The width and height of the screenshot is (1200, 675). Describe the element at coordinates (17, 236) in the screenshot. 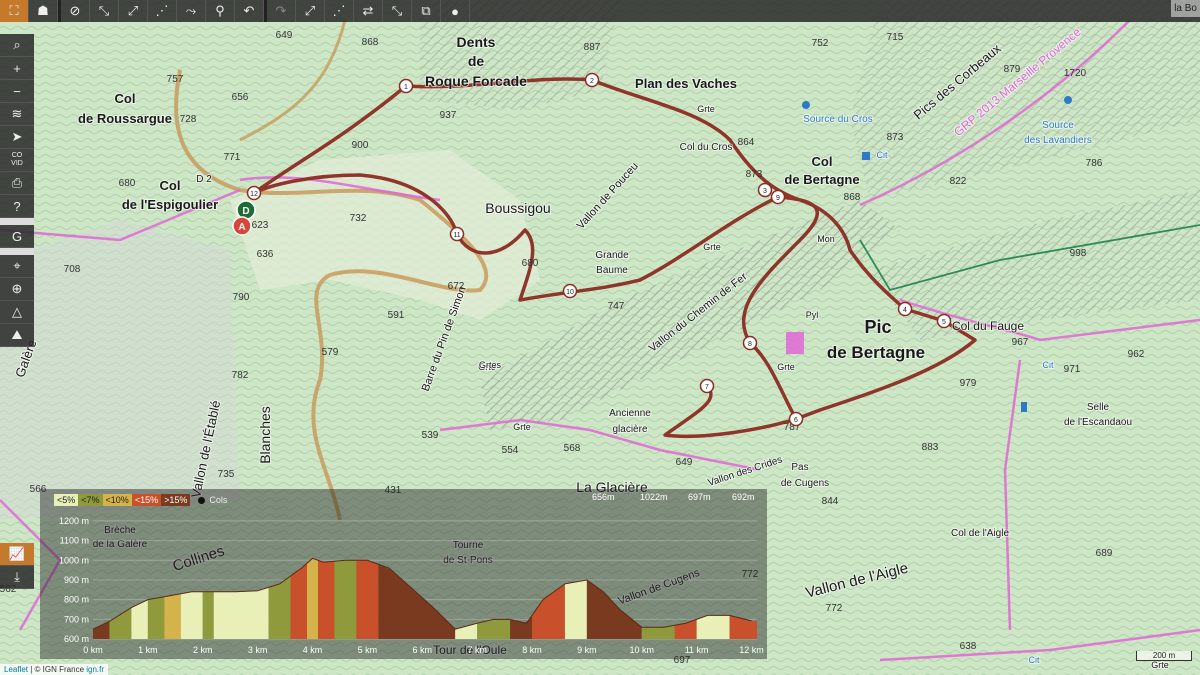

I see `google-button: G` at that location.